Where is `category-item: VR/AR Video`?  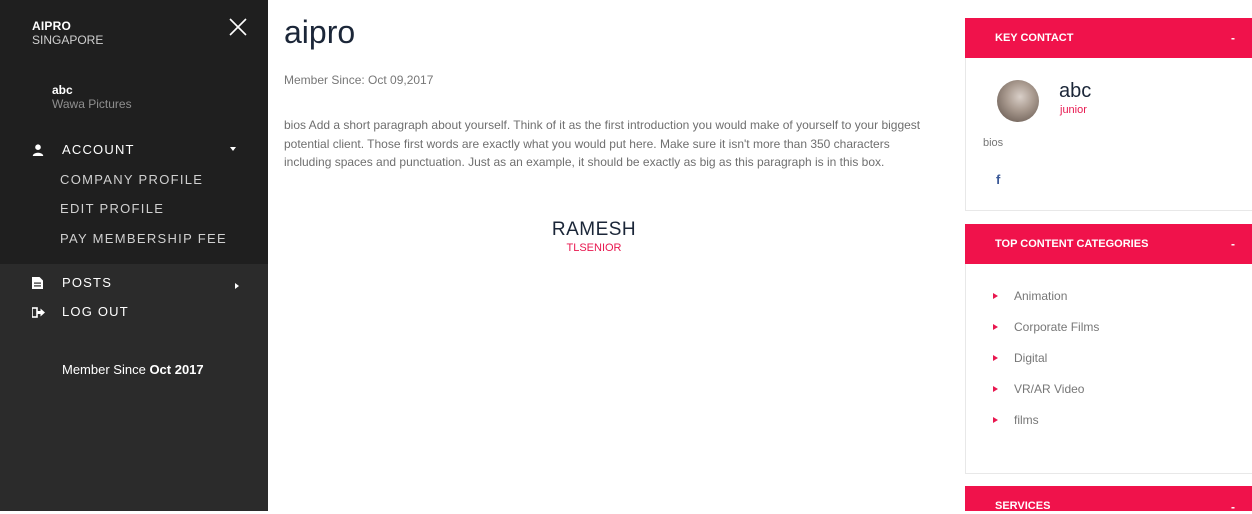 category-item: VR/AR Video is located at coordinates (1038, 389).